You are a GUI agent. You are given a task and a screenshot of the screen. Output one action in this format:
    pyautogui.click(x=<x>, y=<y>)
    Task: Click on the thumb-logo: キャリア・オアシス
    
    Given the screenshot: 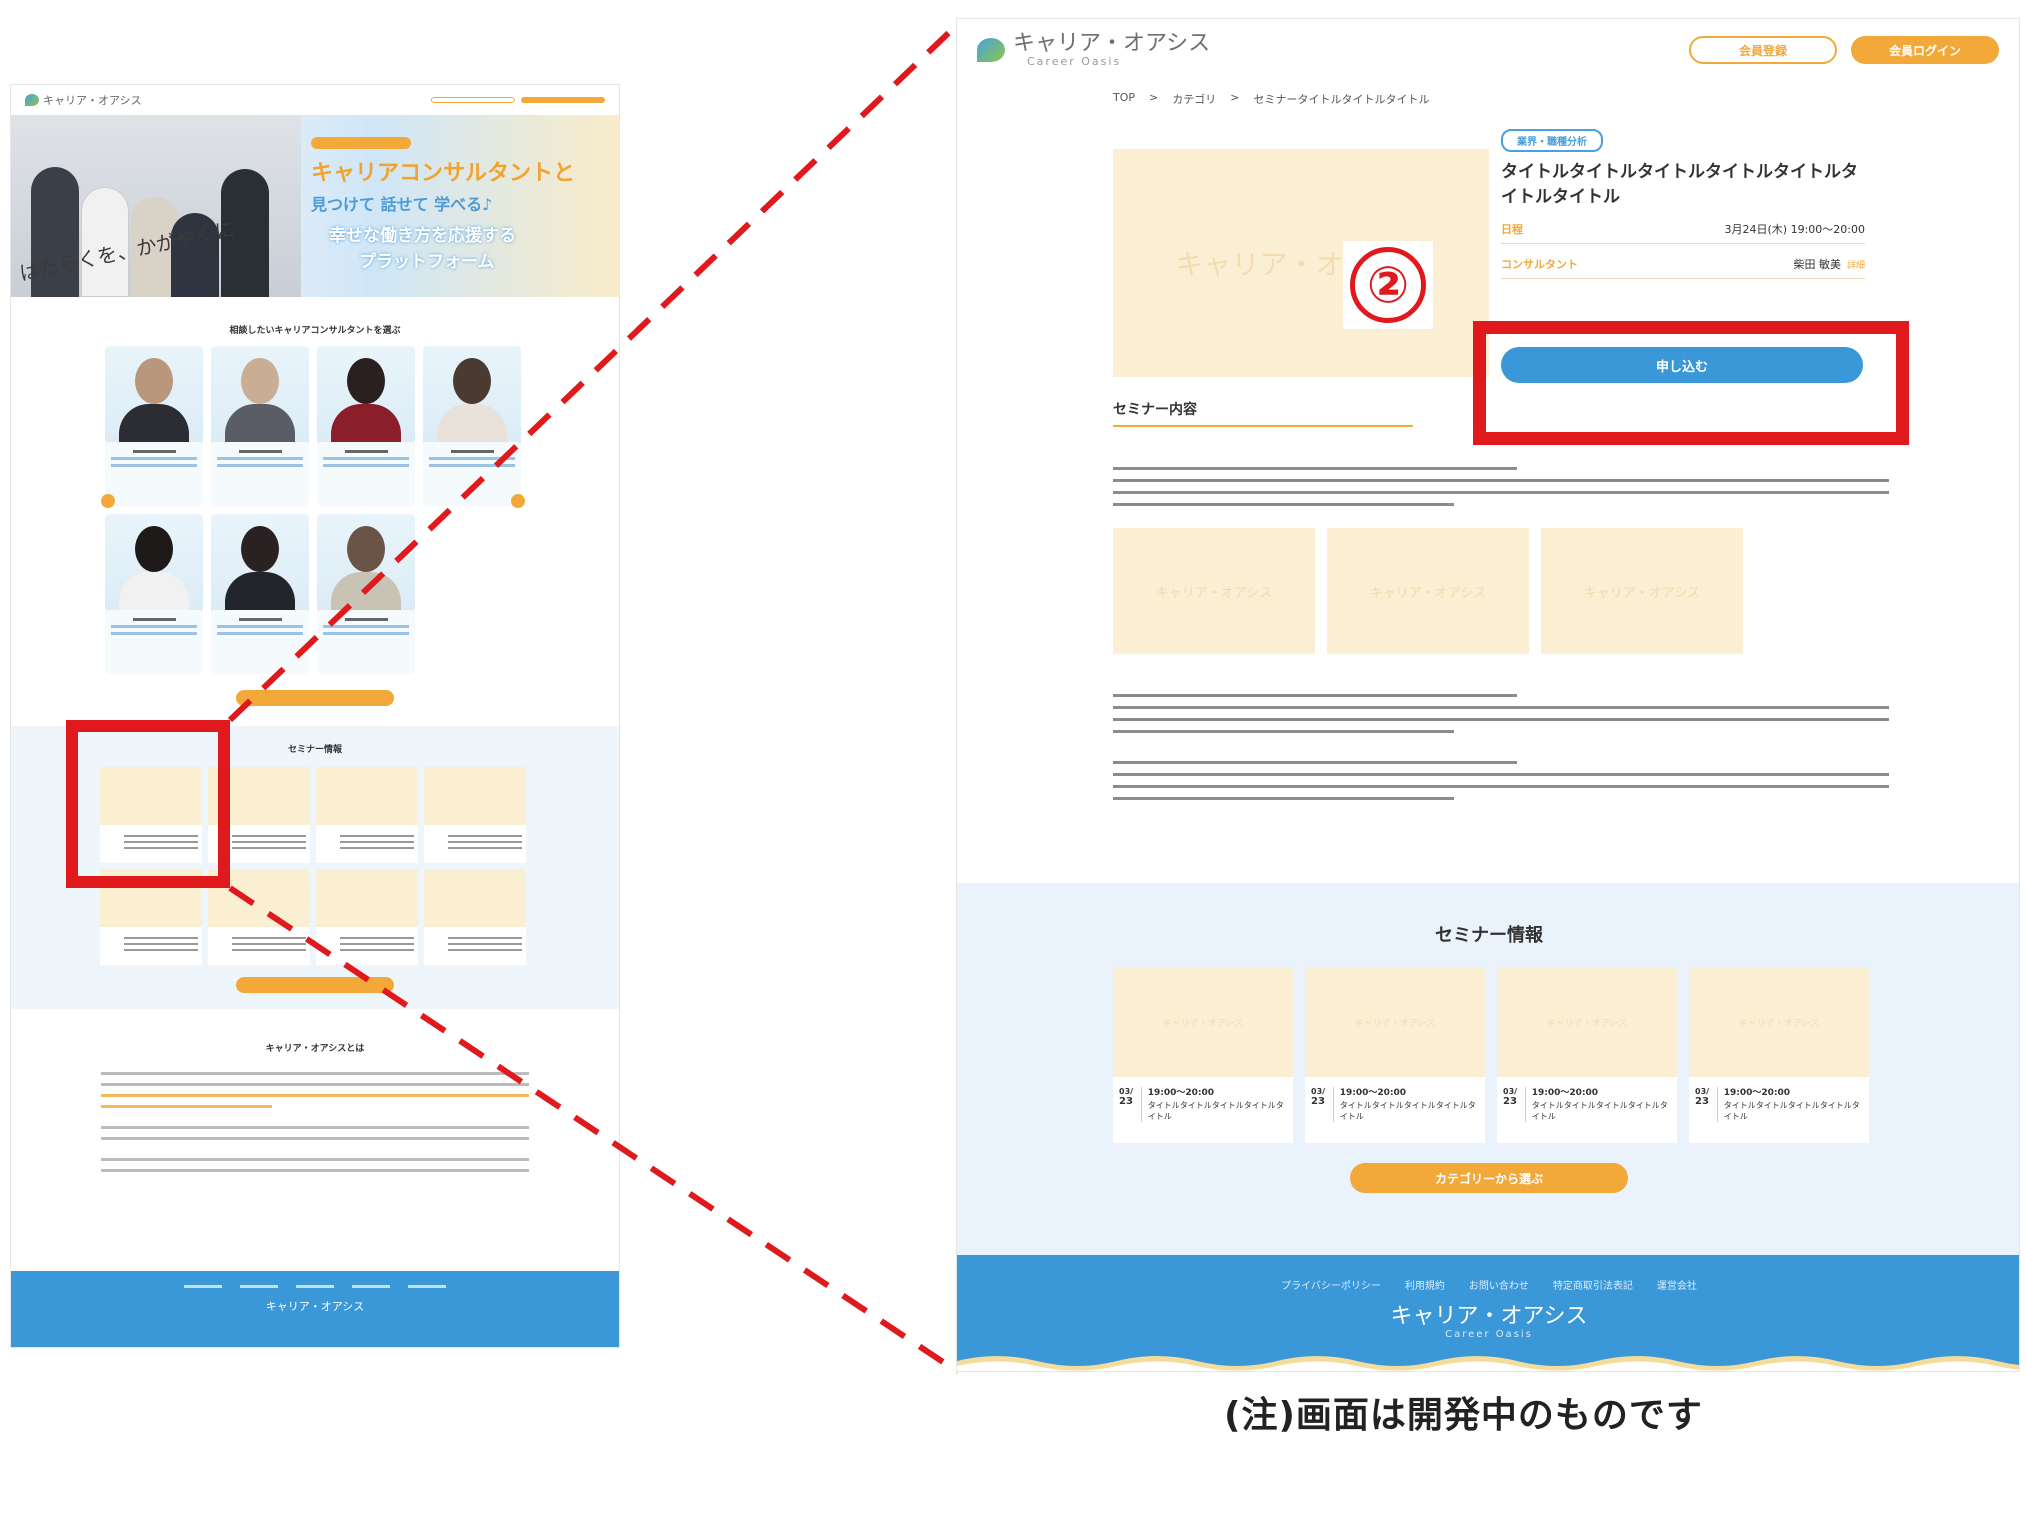 What is the action you would take?
    pyautogui.click(x=83, y=100)
    